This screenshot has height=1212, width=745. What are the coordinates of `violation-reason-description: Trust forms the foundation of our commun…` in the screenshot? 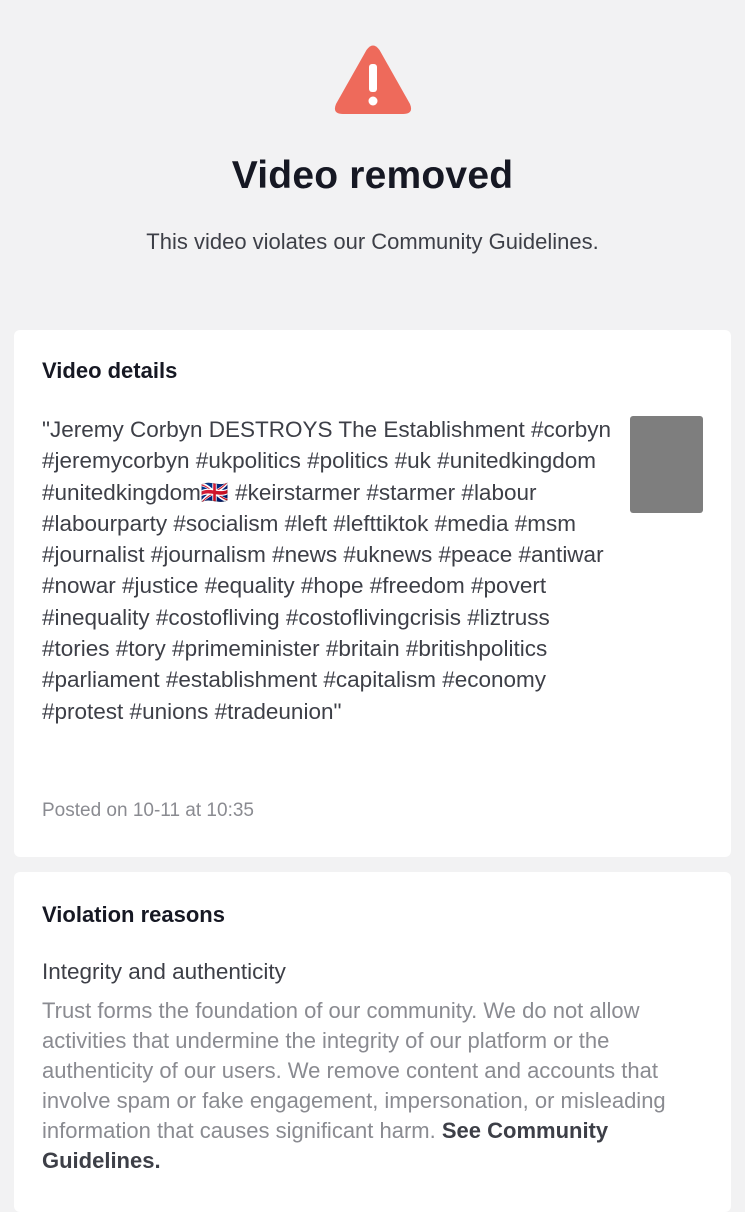 It's located at (382, 1086).